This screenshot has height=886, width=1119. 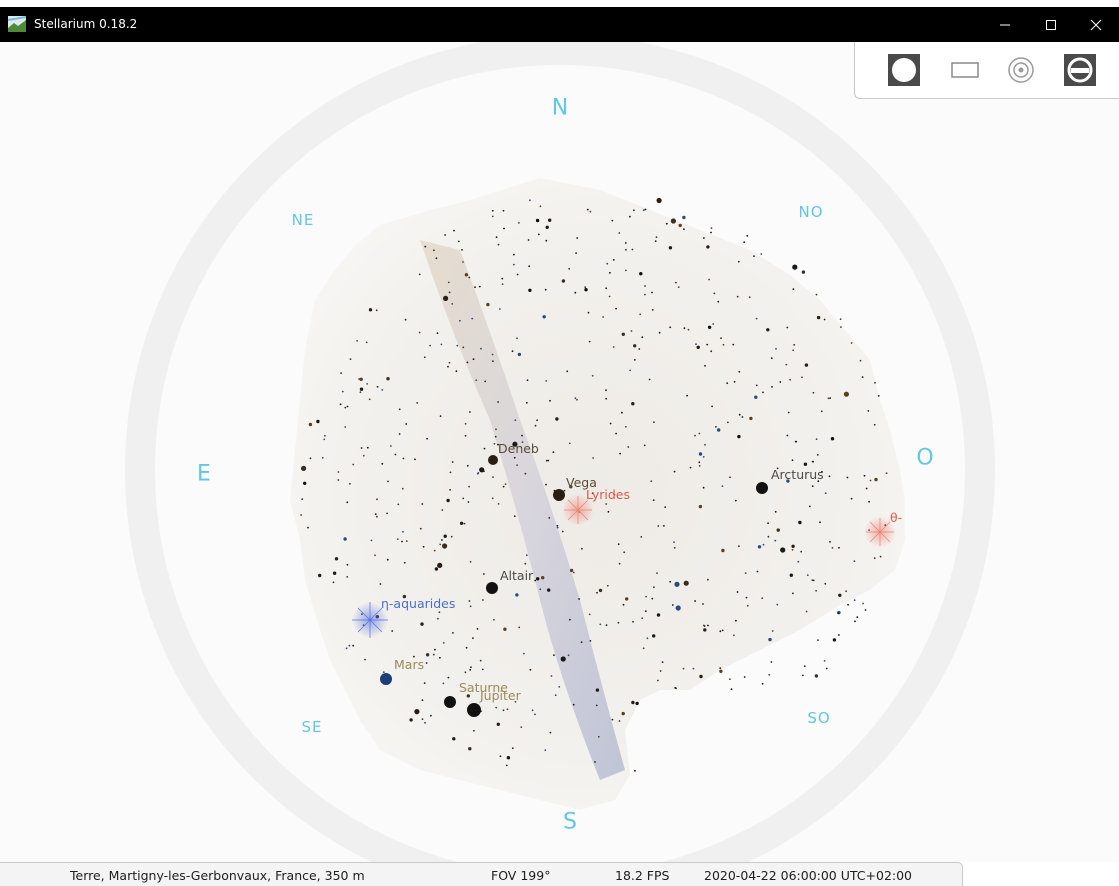 I want to click on minimize-icon, so click(x=1005, y=24).